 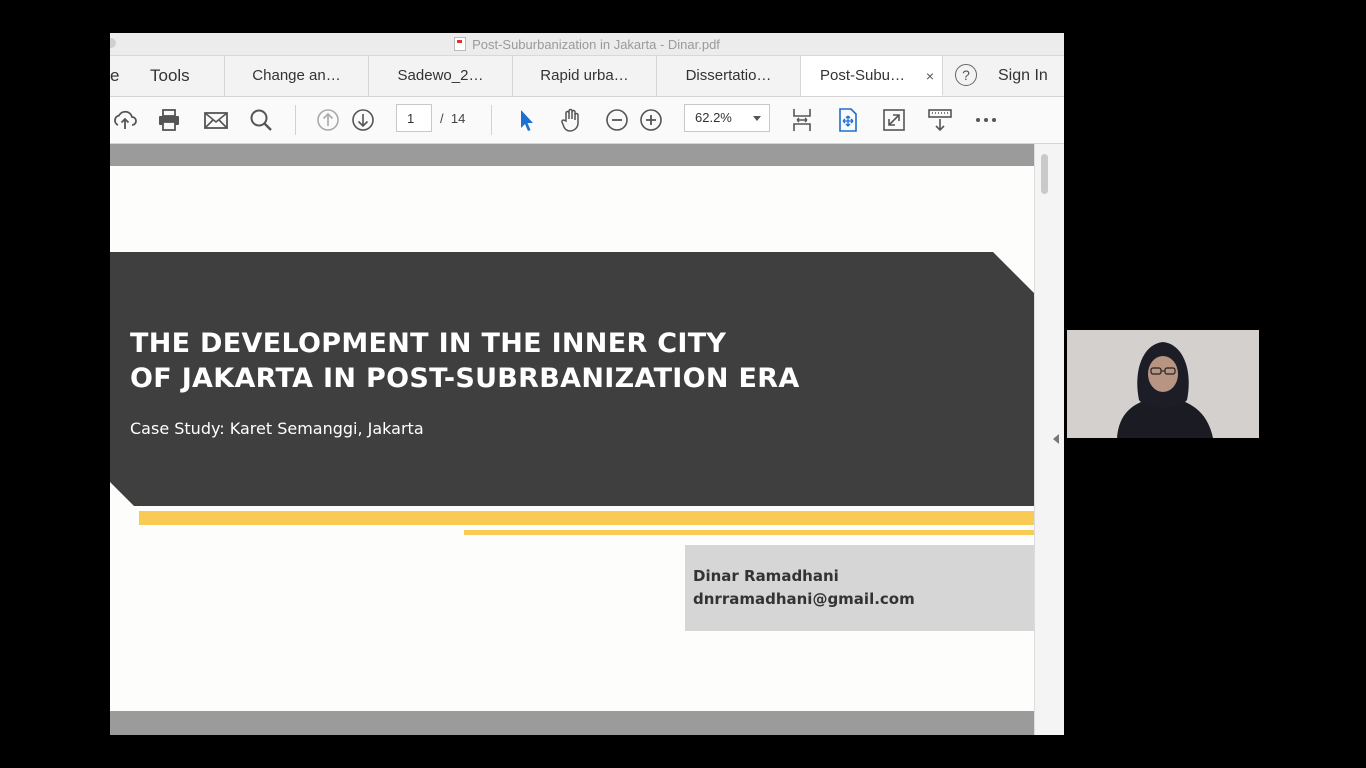 I want to click on vertical-scrollbar, so click(x=1049, y=439).